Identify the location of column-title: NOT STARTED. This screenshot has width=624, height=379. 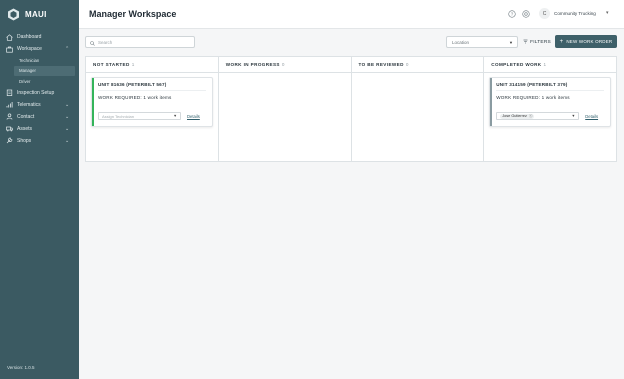
(111, 64).